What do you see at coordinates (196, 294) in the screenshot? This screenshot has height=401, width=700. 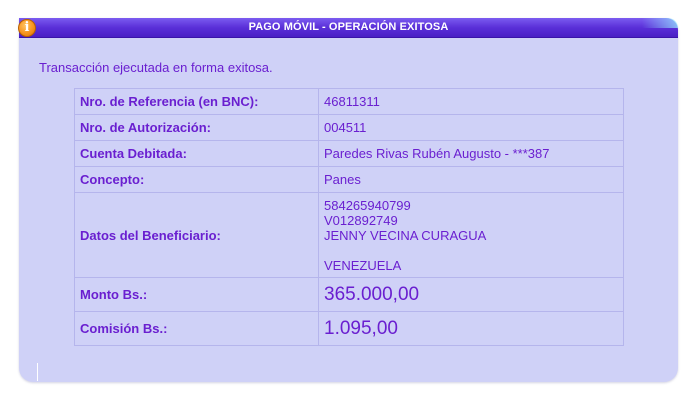 I see `amount-label: Monto Bs.:` at bounding box center [196, 294].